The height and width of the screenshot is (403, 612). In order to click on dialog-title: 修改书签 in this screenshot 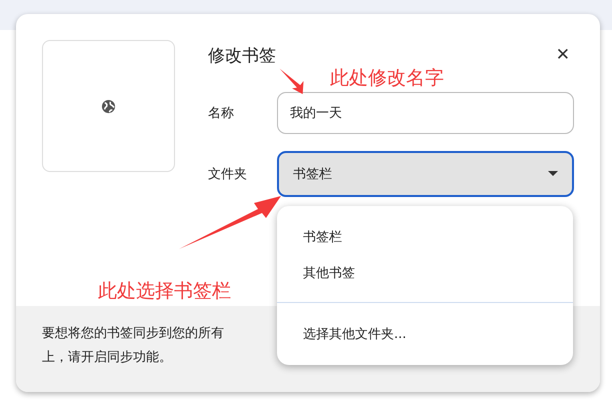, I will do `click(242, 55)`.